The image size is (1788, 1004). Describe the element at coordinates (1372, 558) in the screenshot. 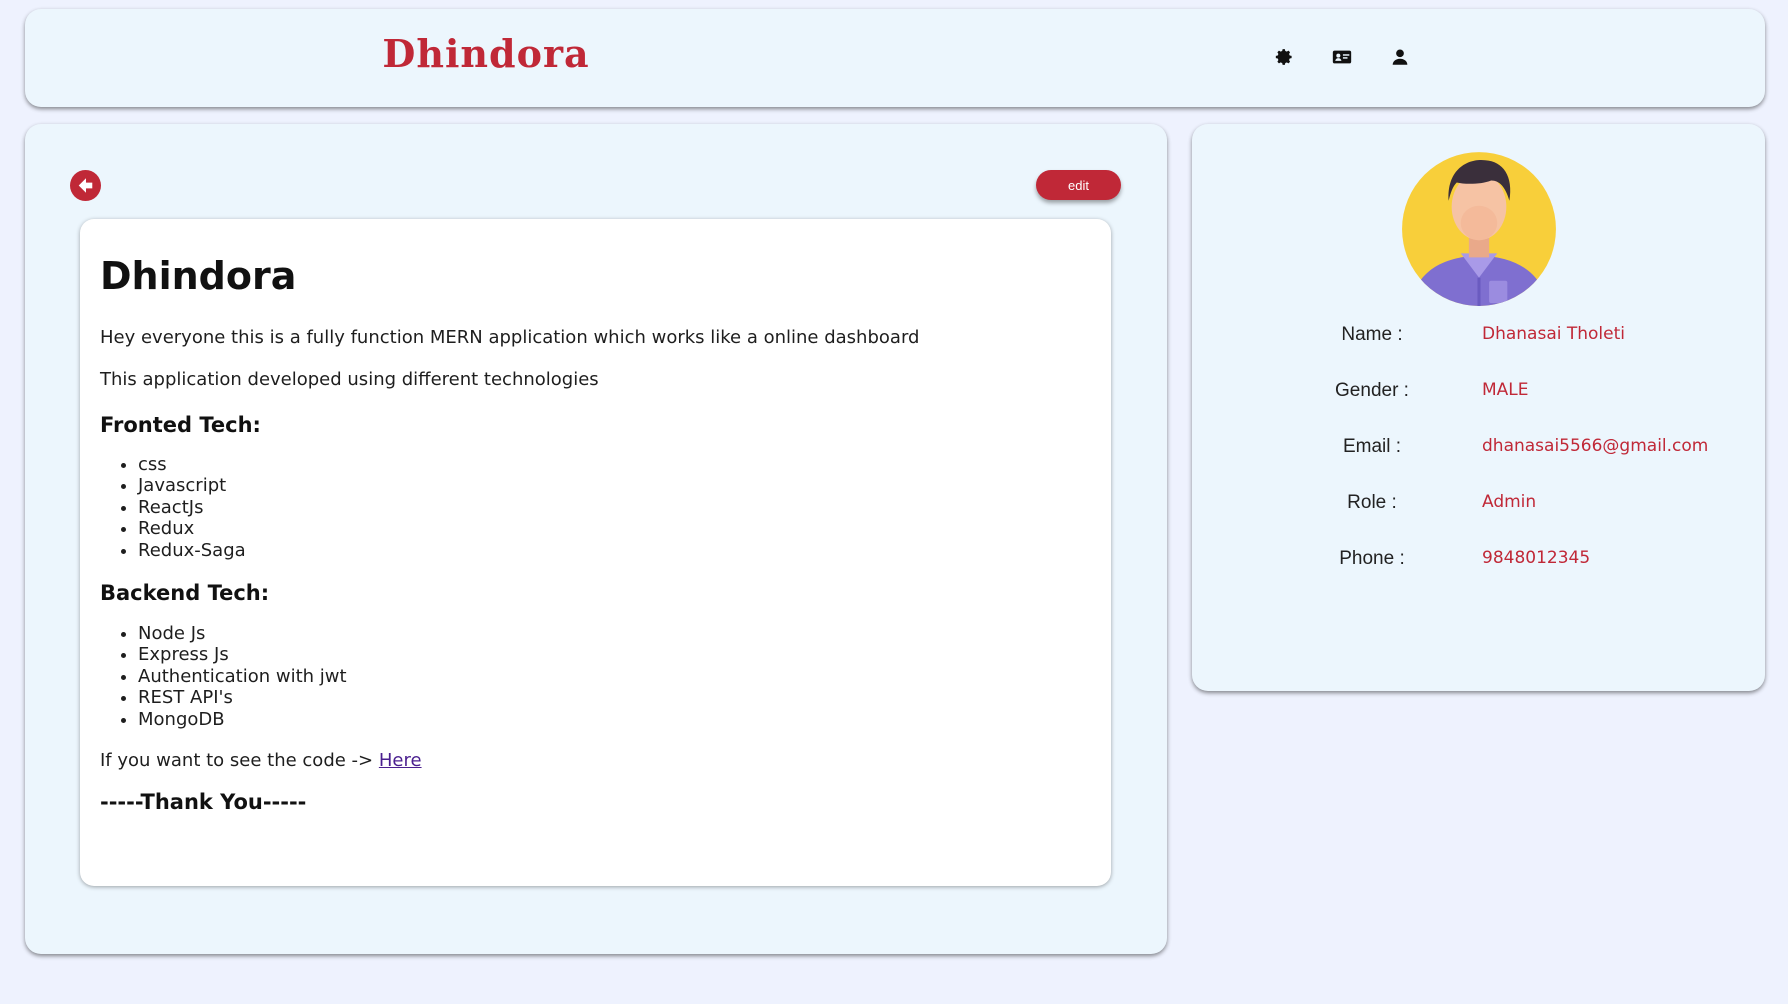

I see `phone-label: Phone :` at that location.